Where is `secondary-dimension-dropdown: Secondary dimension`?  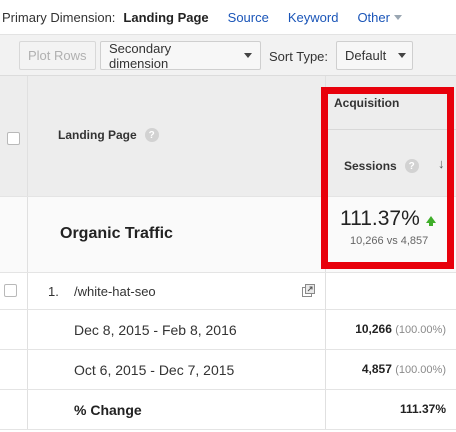 secondary-dimension-dropdown: Secondary dimension is located at coordinates (180, 55).